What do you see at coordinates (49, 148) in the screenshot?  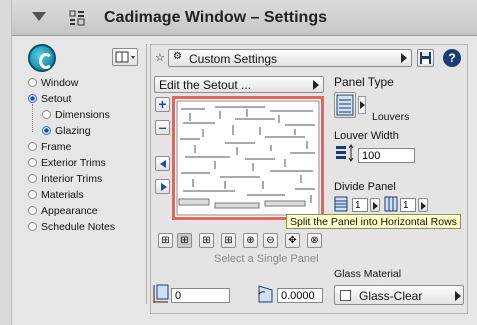 I see `sidebar-item-frame: Frame` at bounding box center [49, 148].